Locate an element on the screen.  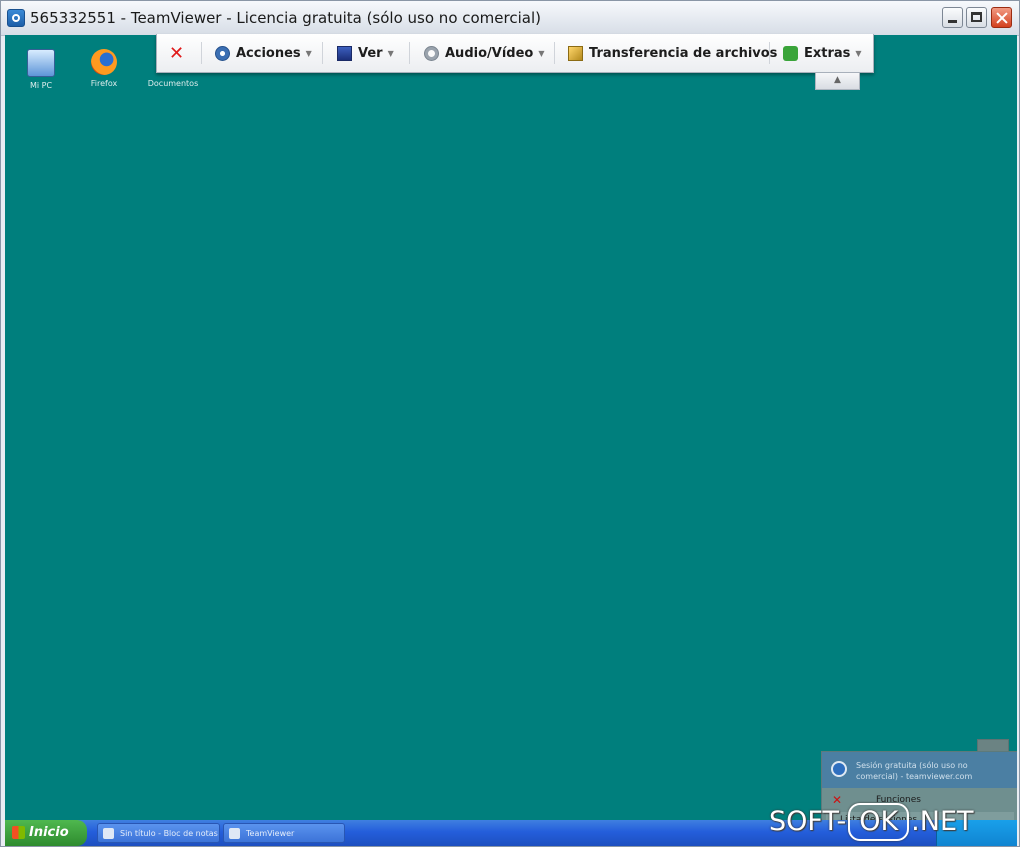
desktop-icon-label: Documentos is located at coordinates (173, 83).